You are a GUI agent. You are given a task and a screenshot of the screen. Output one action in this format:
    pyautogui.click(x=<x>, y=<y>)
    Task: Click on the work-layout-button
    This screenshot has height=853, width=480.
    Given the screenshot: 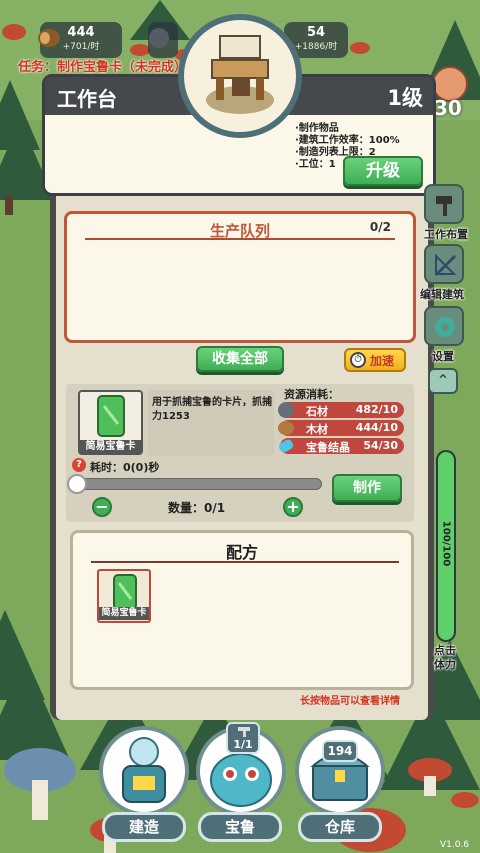 What is the action you would take?
    pyautogui.click(x=444, y=204)
    